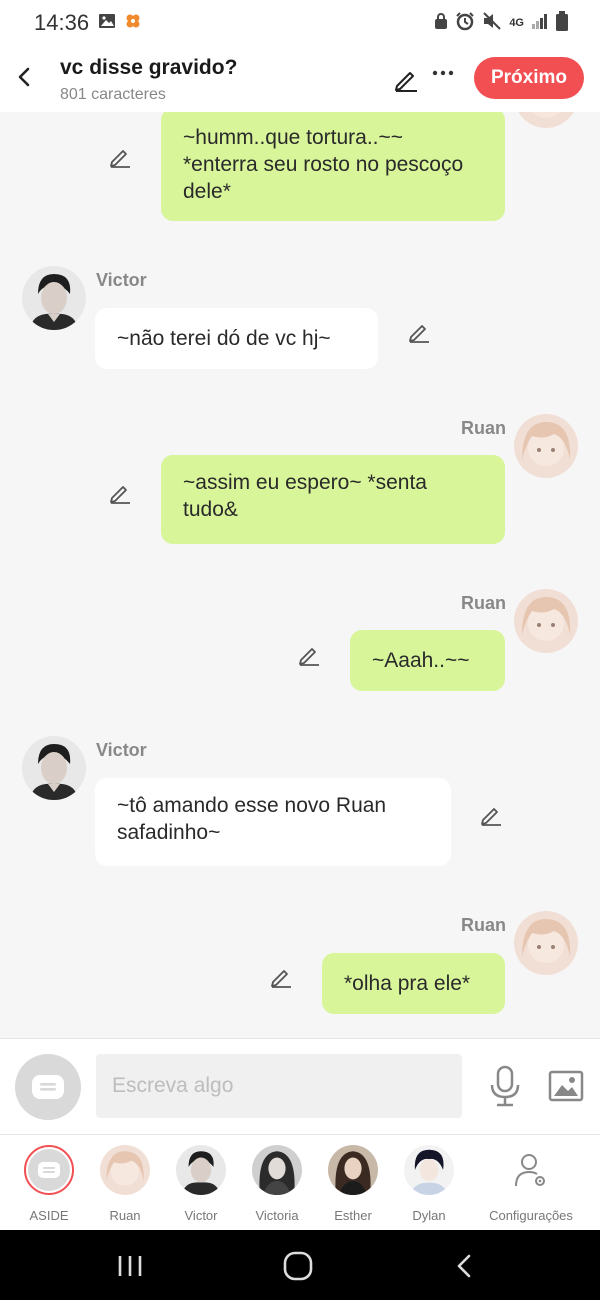 Image resolution: width=600 pixels, height=1300 pixels. I want to click on more-dots-icon, so click(443, 73).